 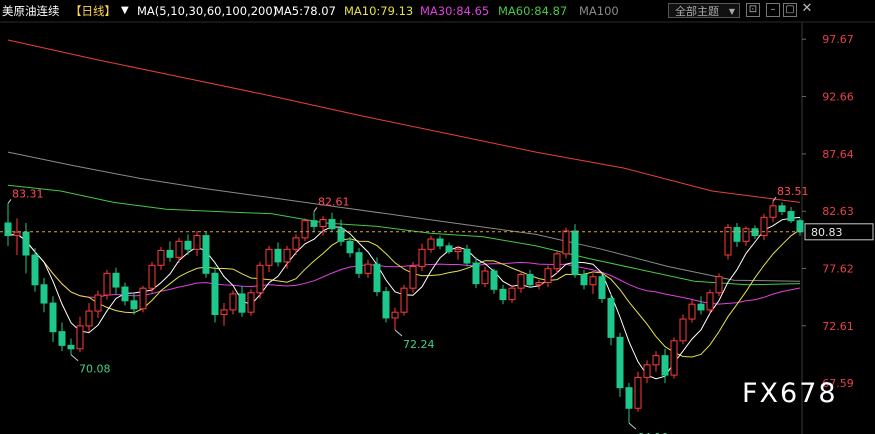 I want to click on y-tick-label: 77.62, so click(x=838, y=269).